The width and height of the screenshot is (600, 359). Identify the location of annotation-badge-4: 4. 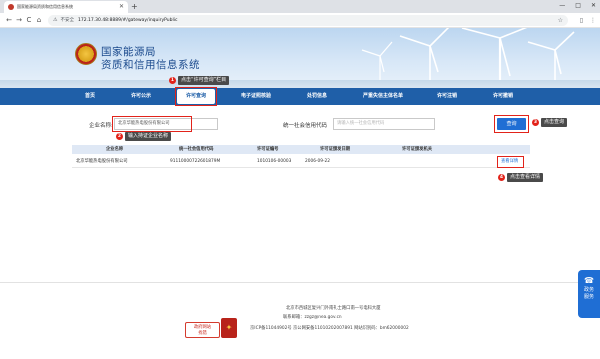
(501, 177).